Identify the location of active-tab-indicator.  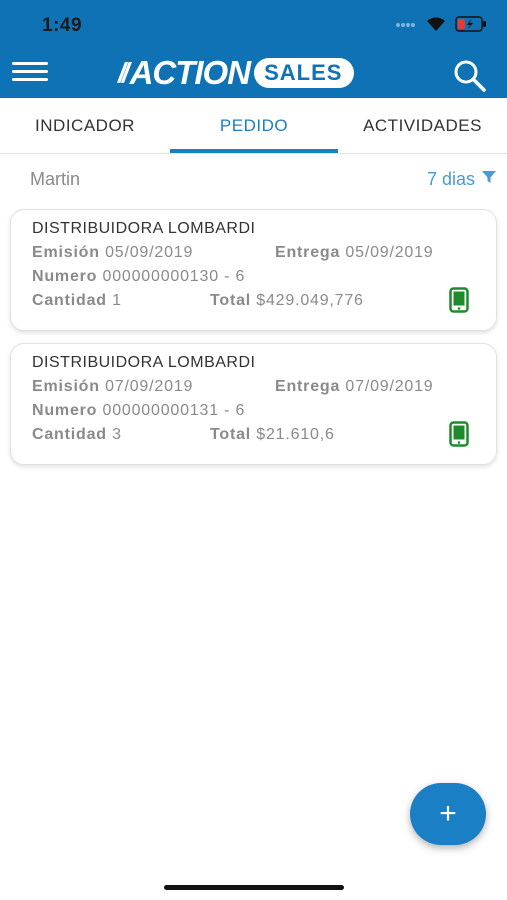
(254, 151).